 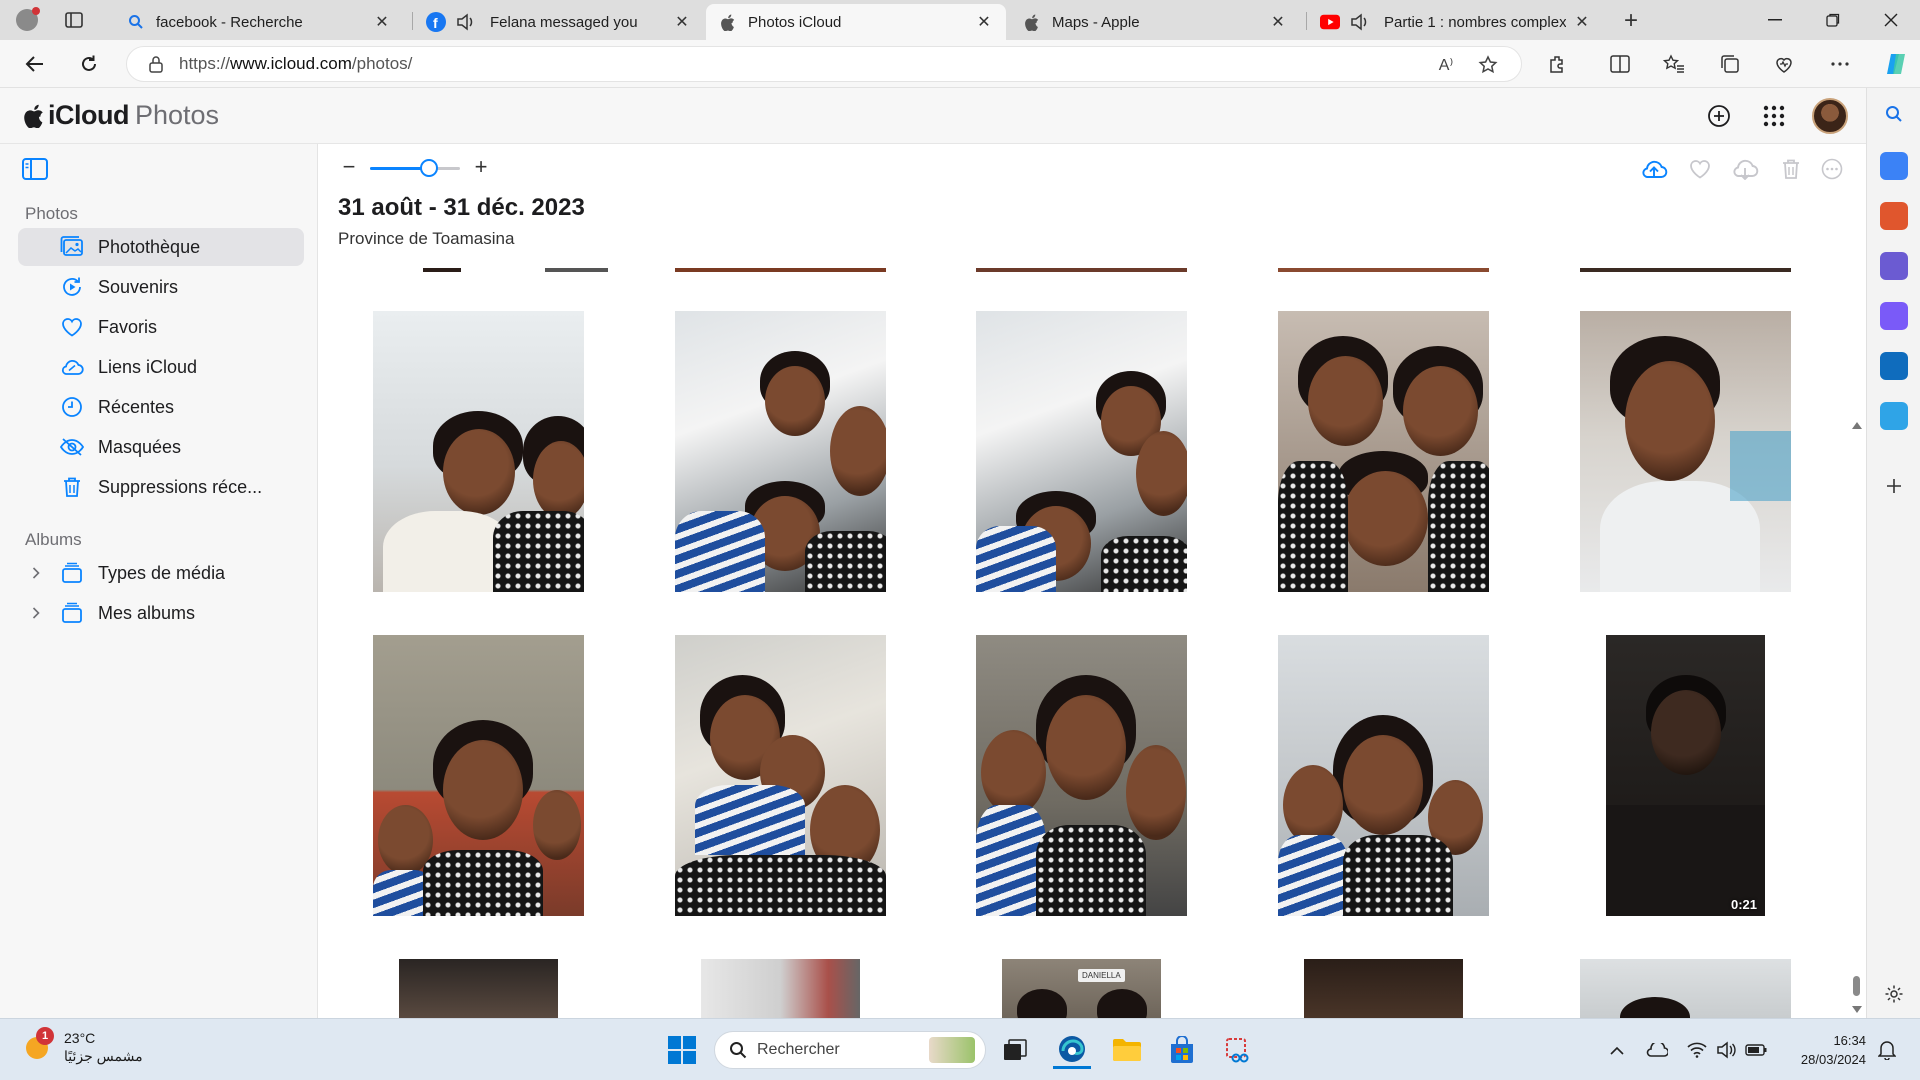 What do you see at coordinates (1775, 20) in the screenshot?
I see `minimize-button` at bounding box center [1775, 20].